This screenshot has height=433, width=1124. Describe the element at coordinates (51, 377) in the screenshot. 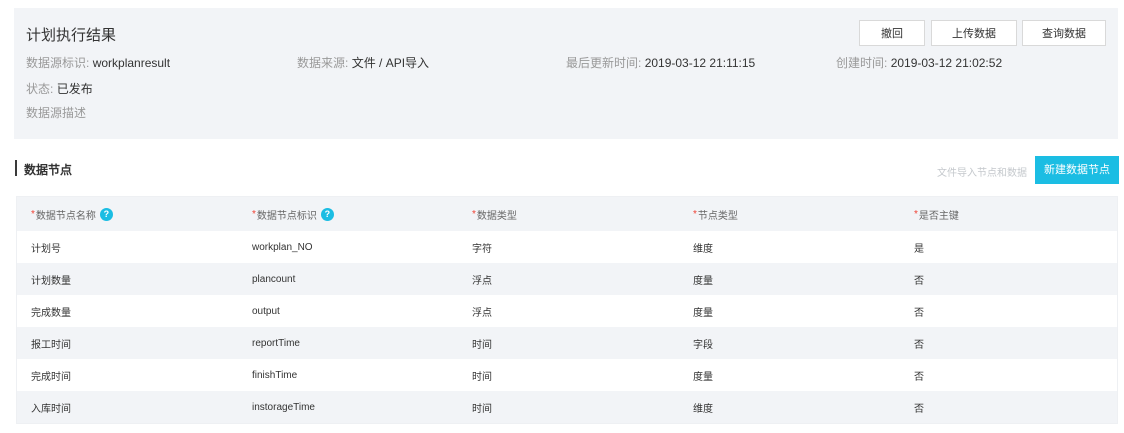

I see `cell-node-name: 完成时间` at that location.